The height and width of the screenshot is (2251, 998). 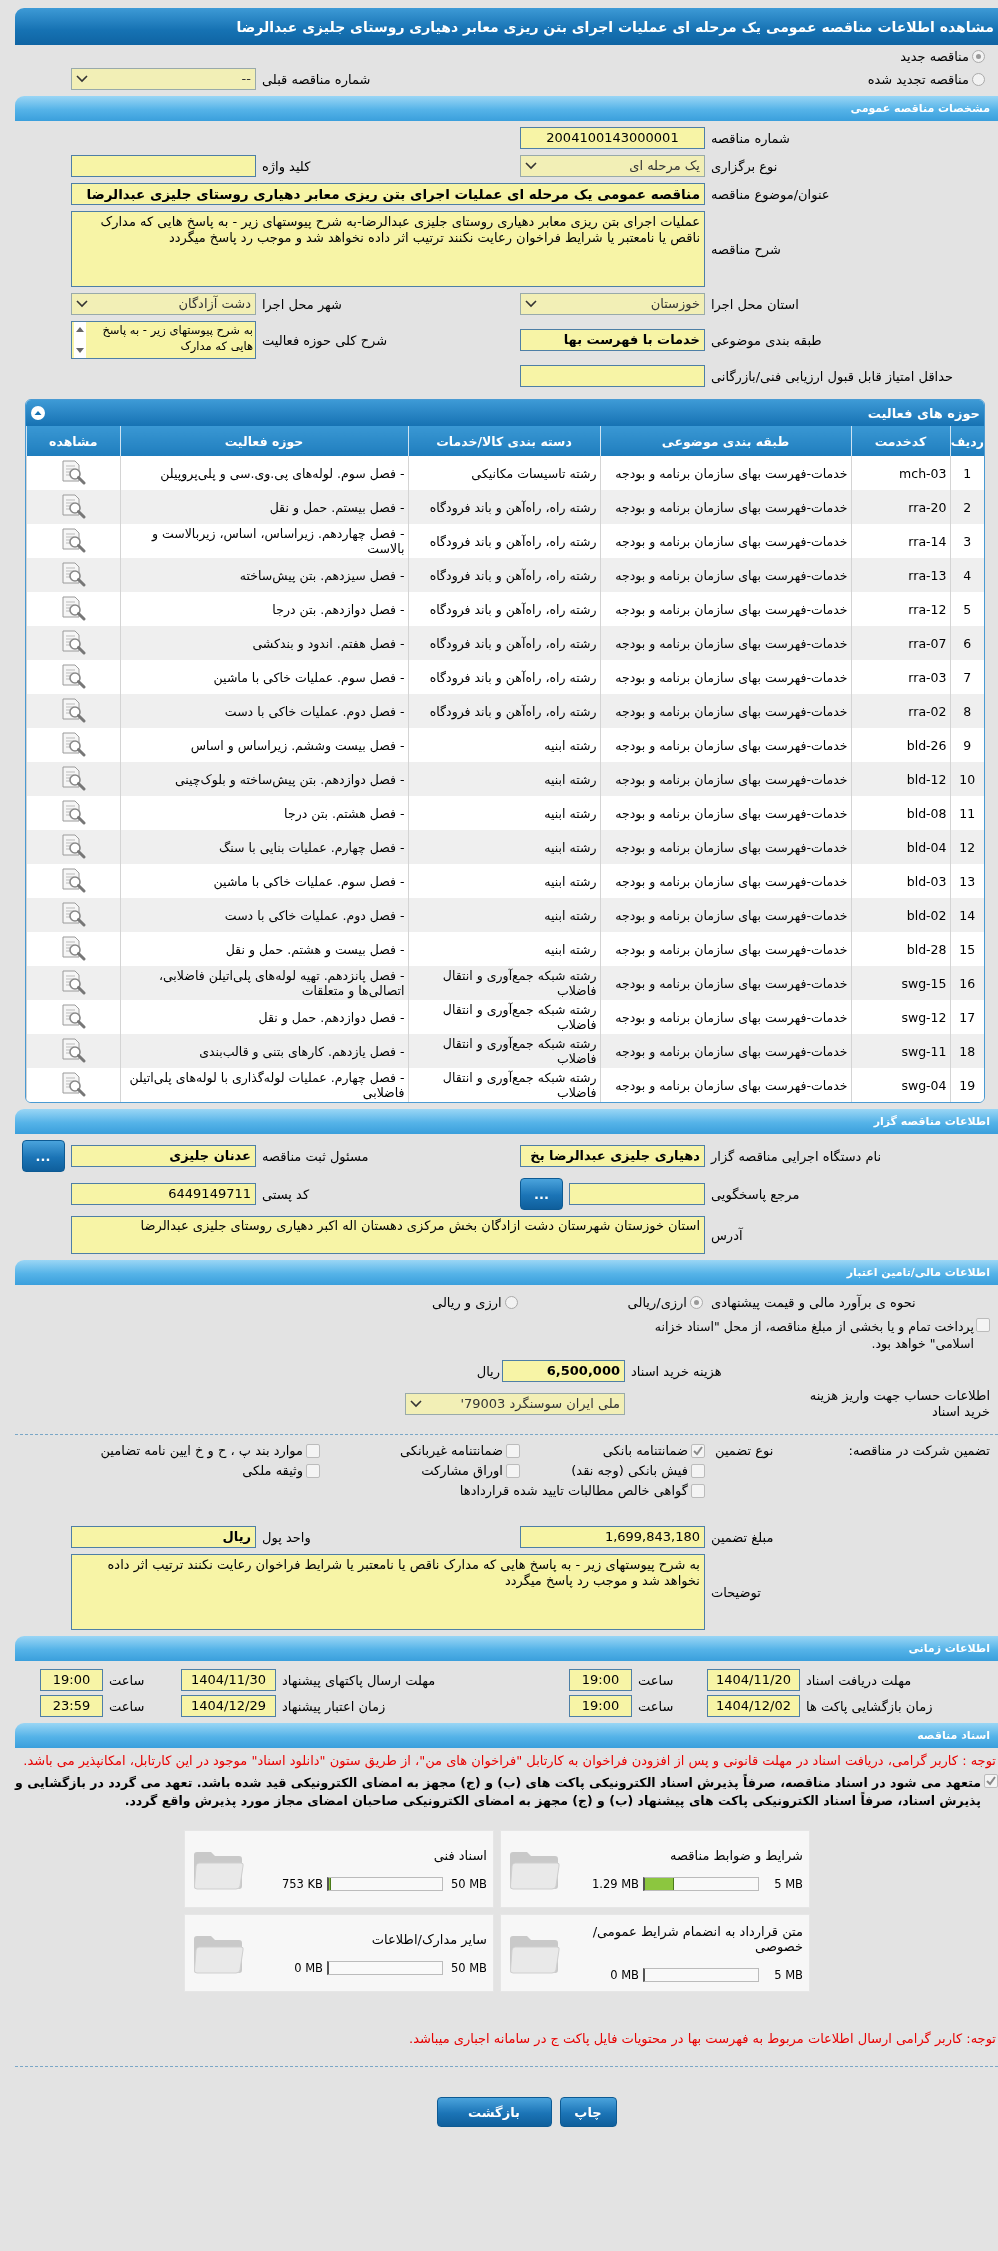 What do you see at coordinates (80, 340) in the screenshot?
I see `scroll-arrows-icon` at bounding box center [80, 340].